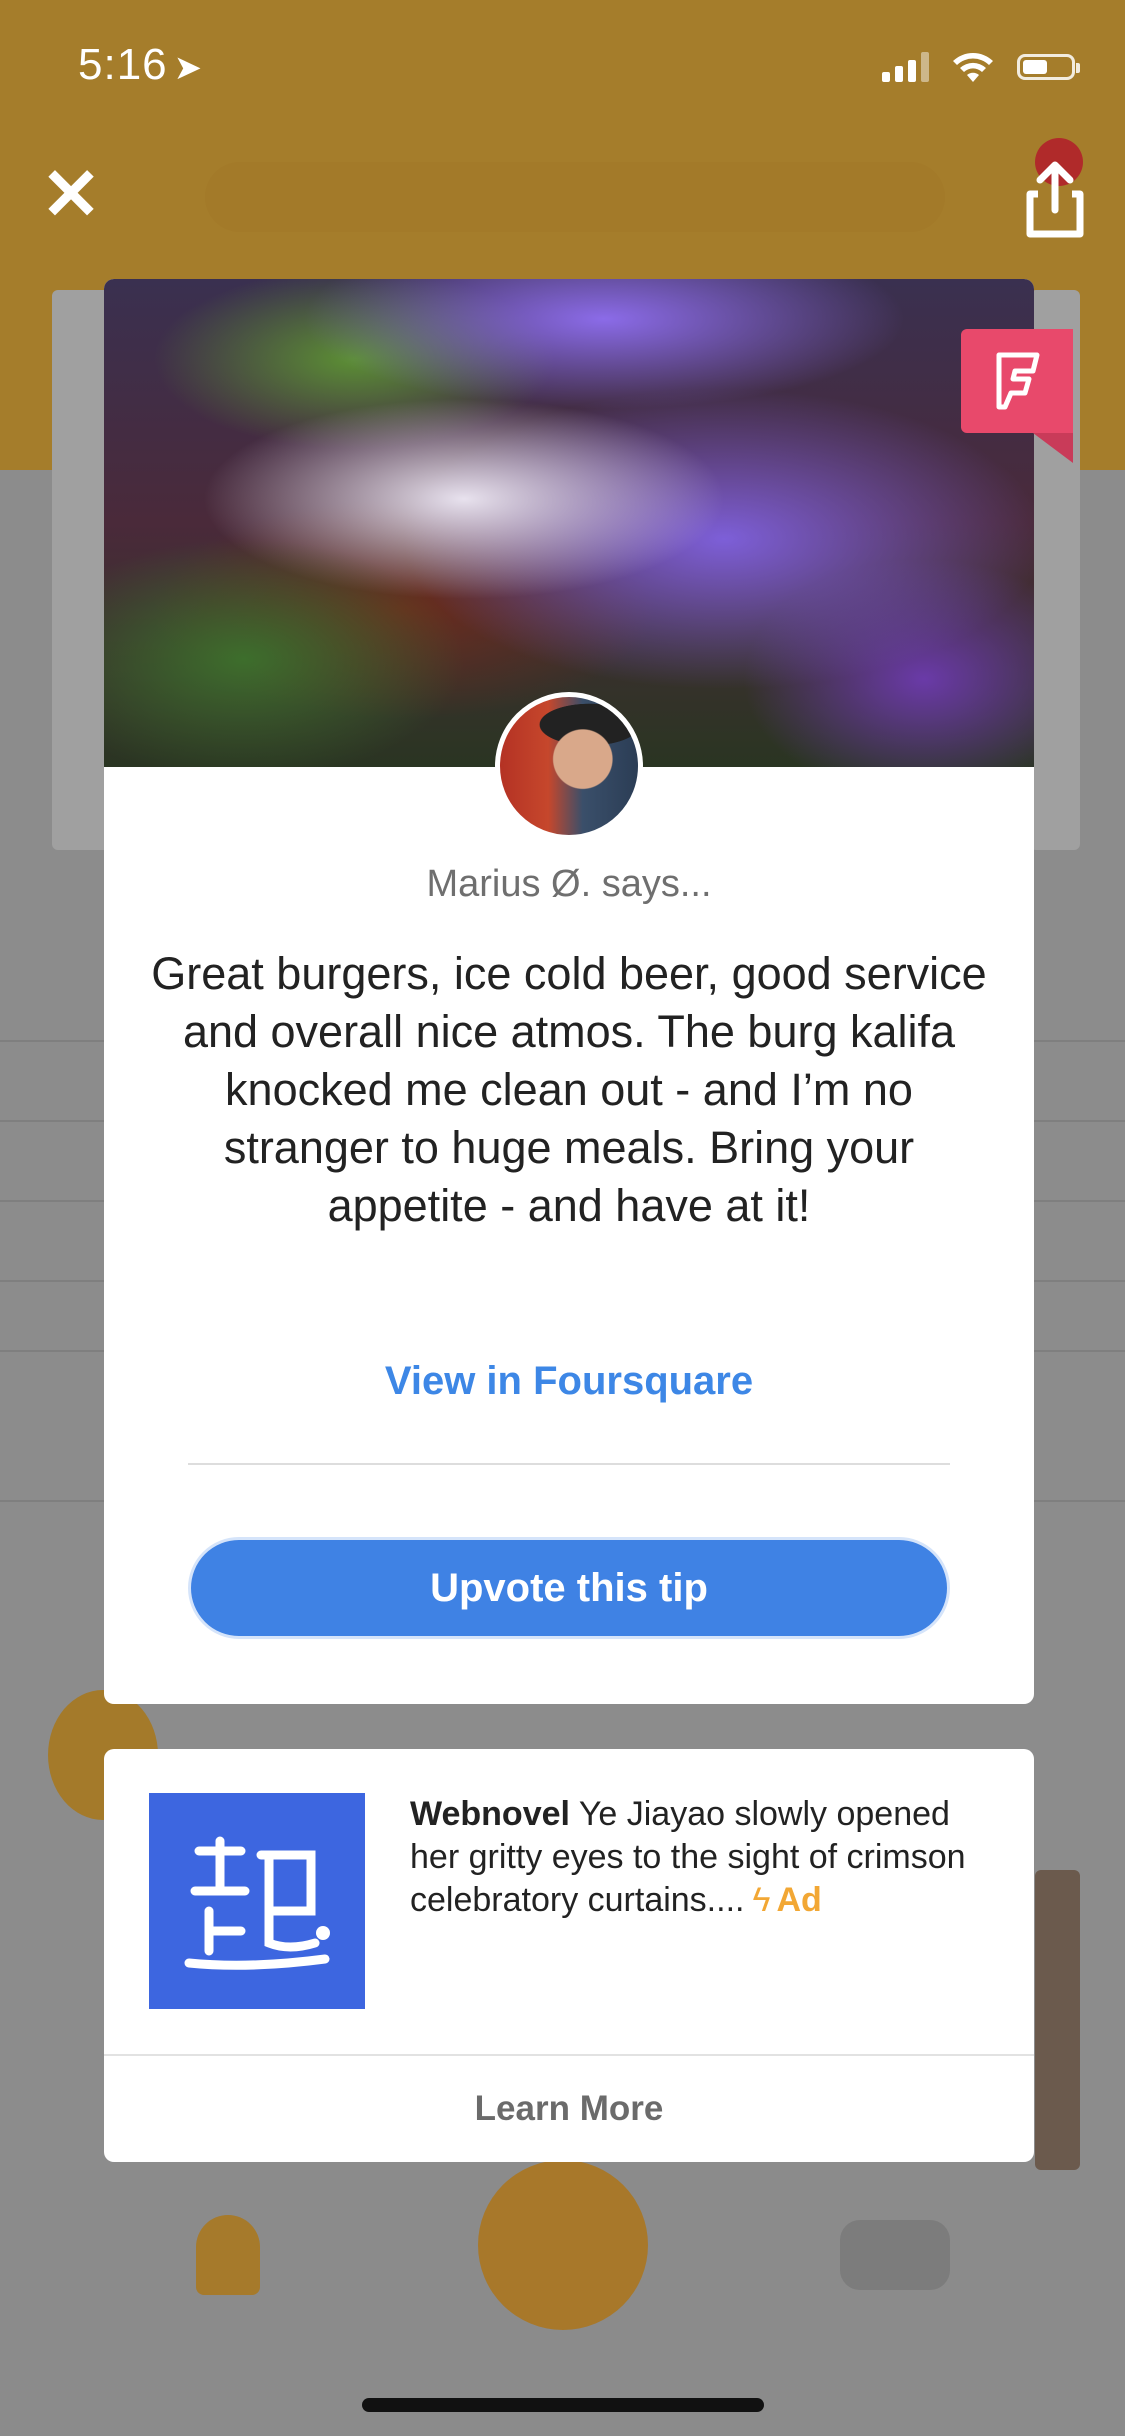  I want to click on signal-icon, so click(905, 67).